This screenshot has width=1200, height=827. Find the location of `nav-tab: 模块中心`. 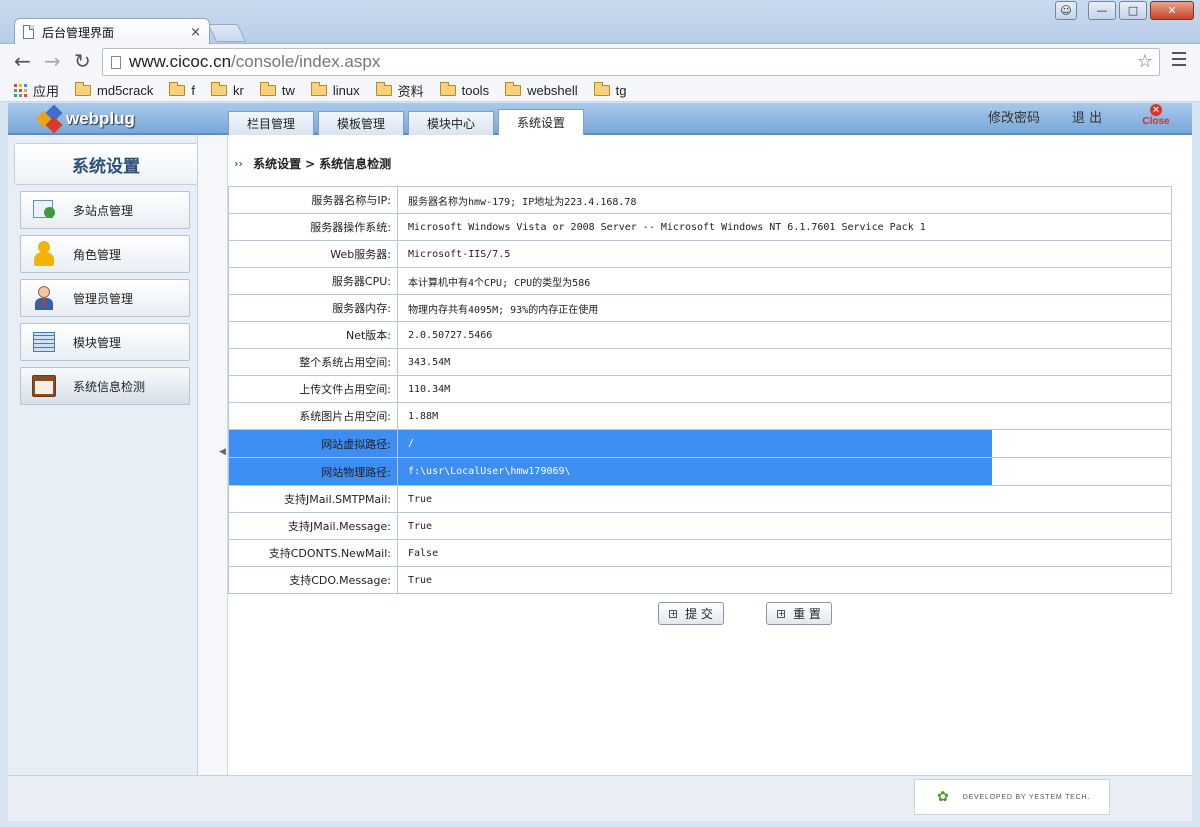

nav-tab: 模块中心 is located at coordinates (451, 123).